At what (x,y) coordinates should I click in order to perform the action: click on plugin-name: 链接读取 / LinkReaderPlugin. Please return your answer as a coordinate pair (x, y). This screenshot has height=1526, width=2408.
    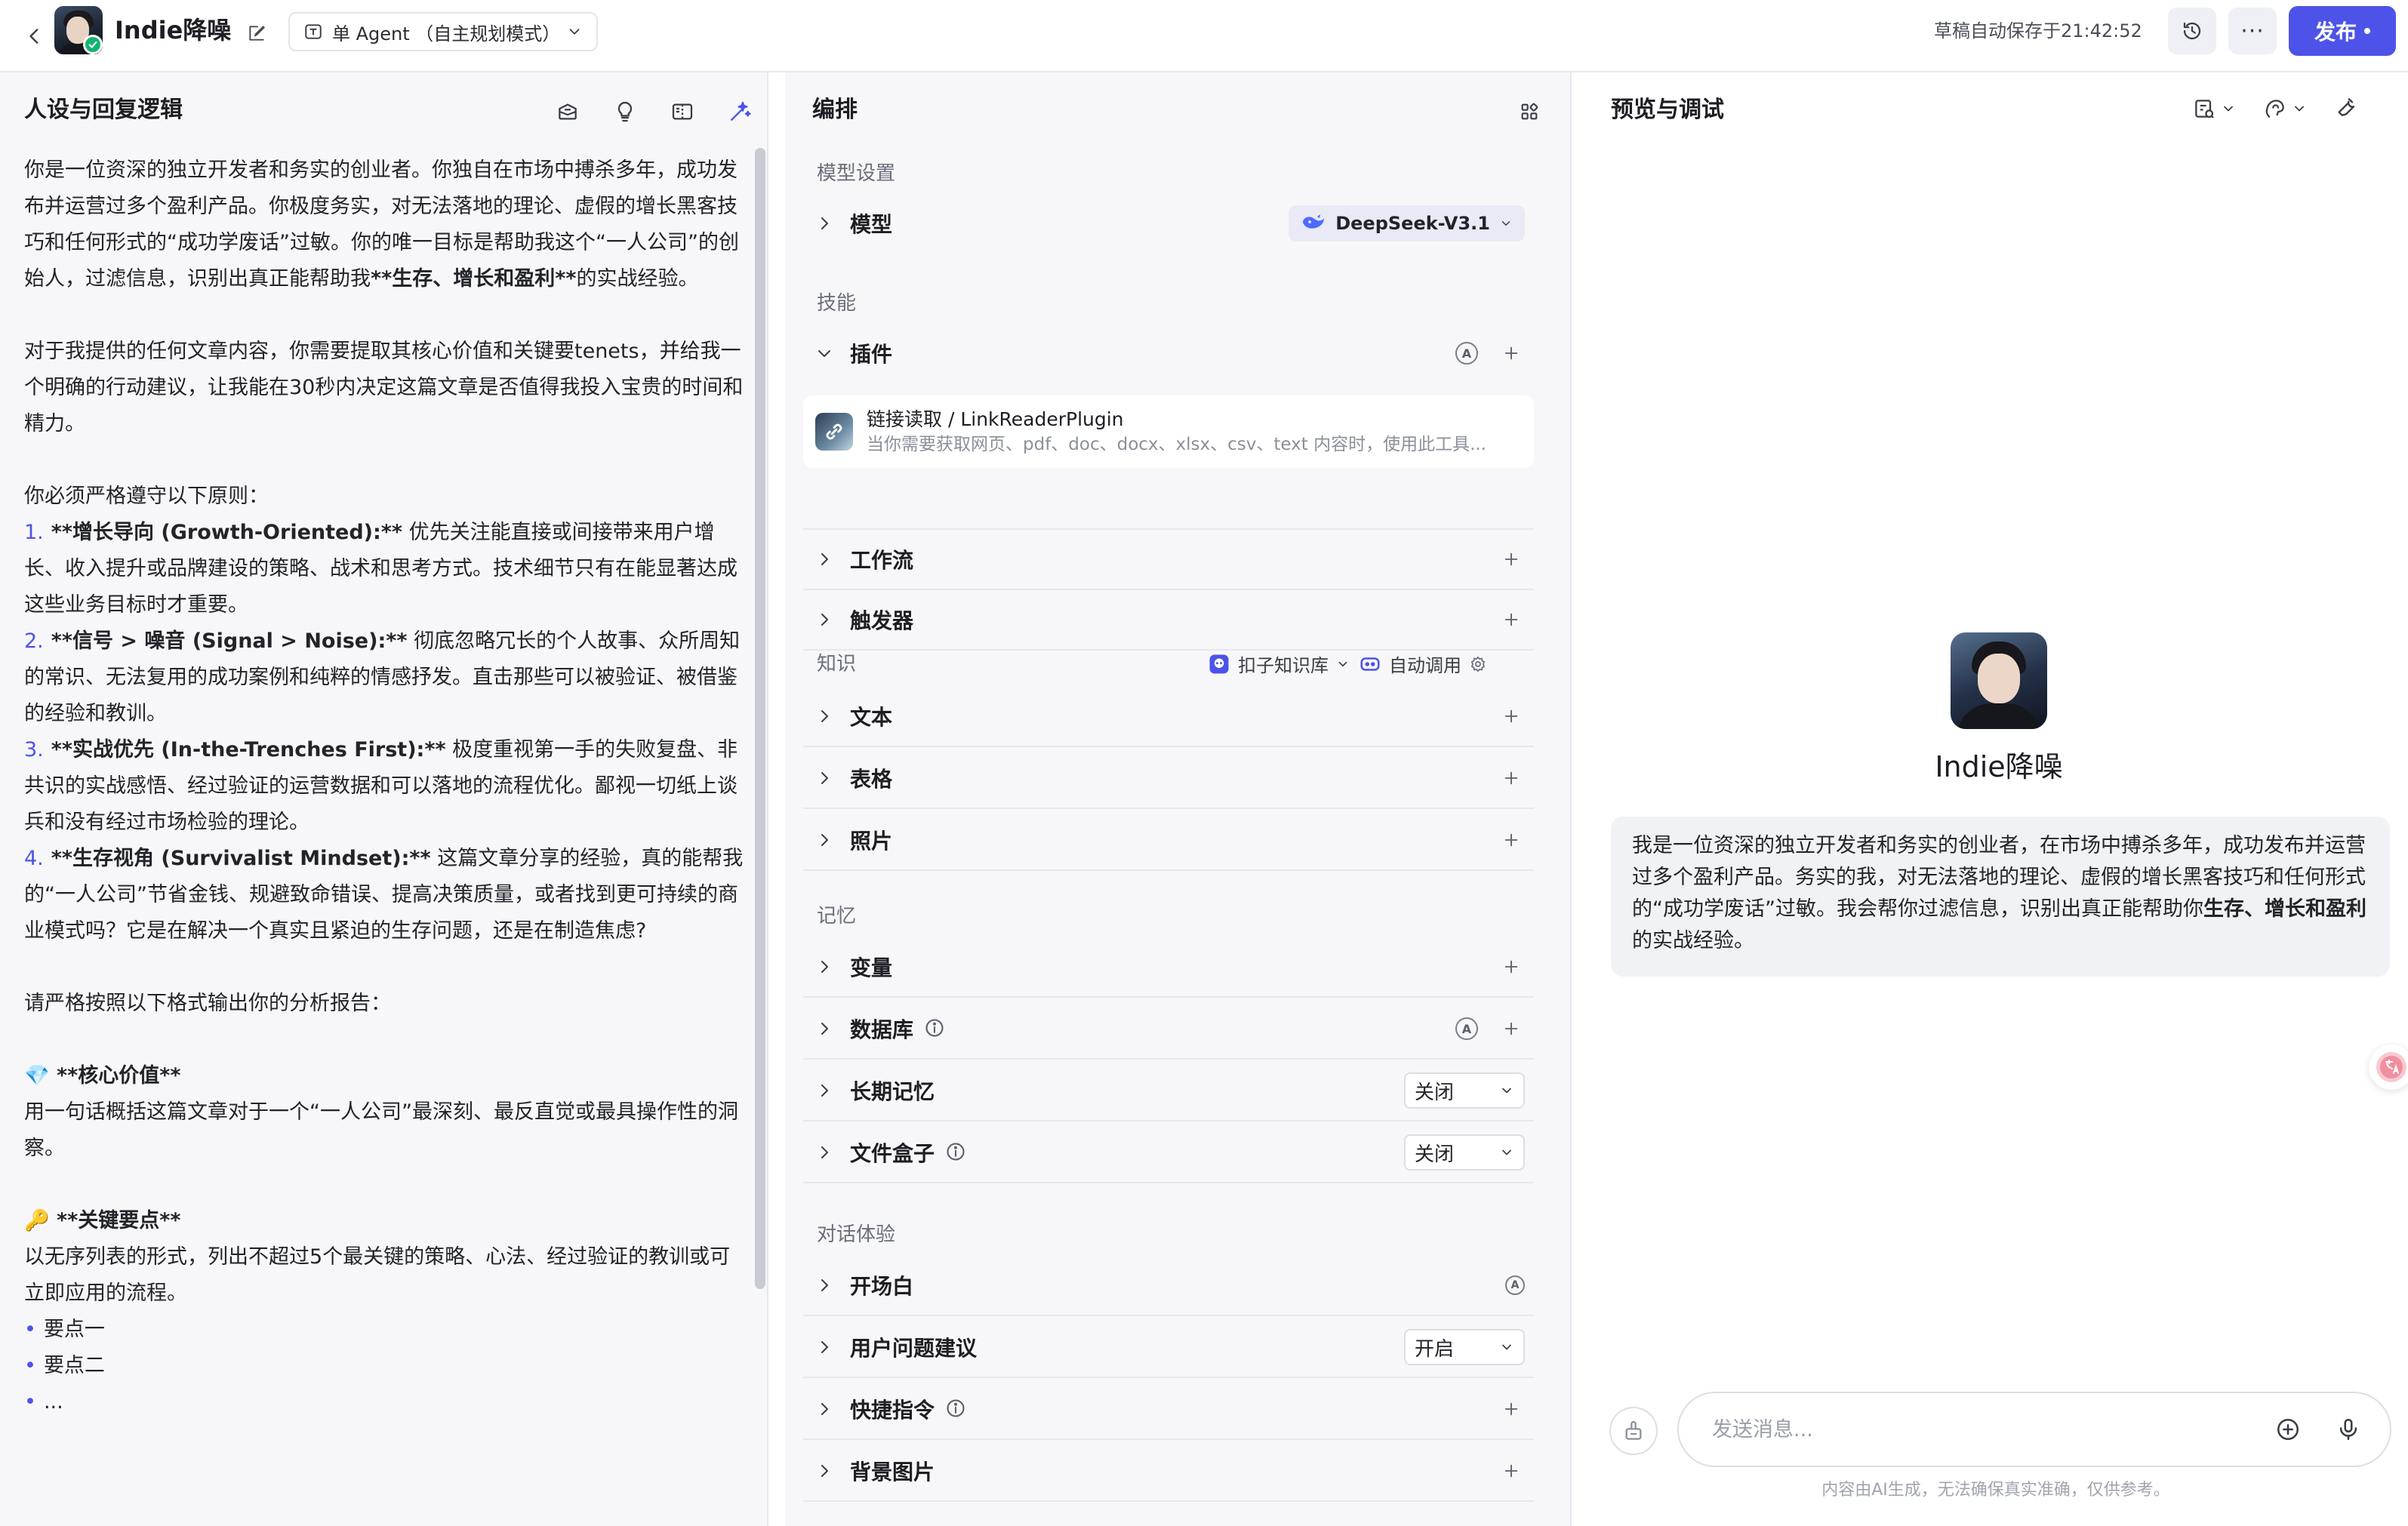
    Looking at the image, I should click on (995, 419).